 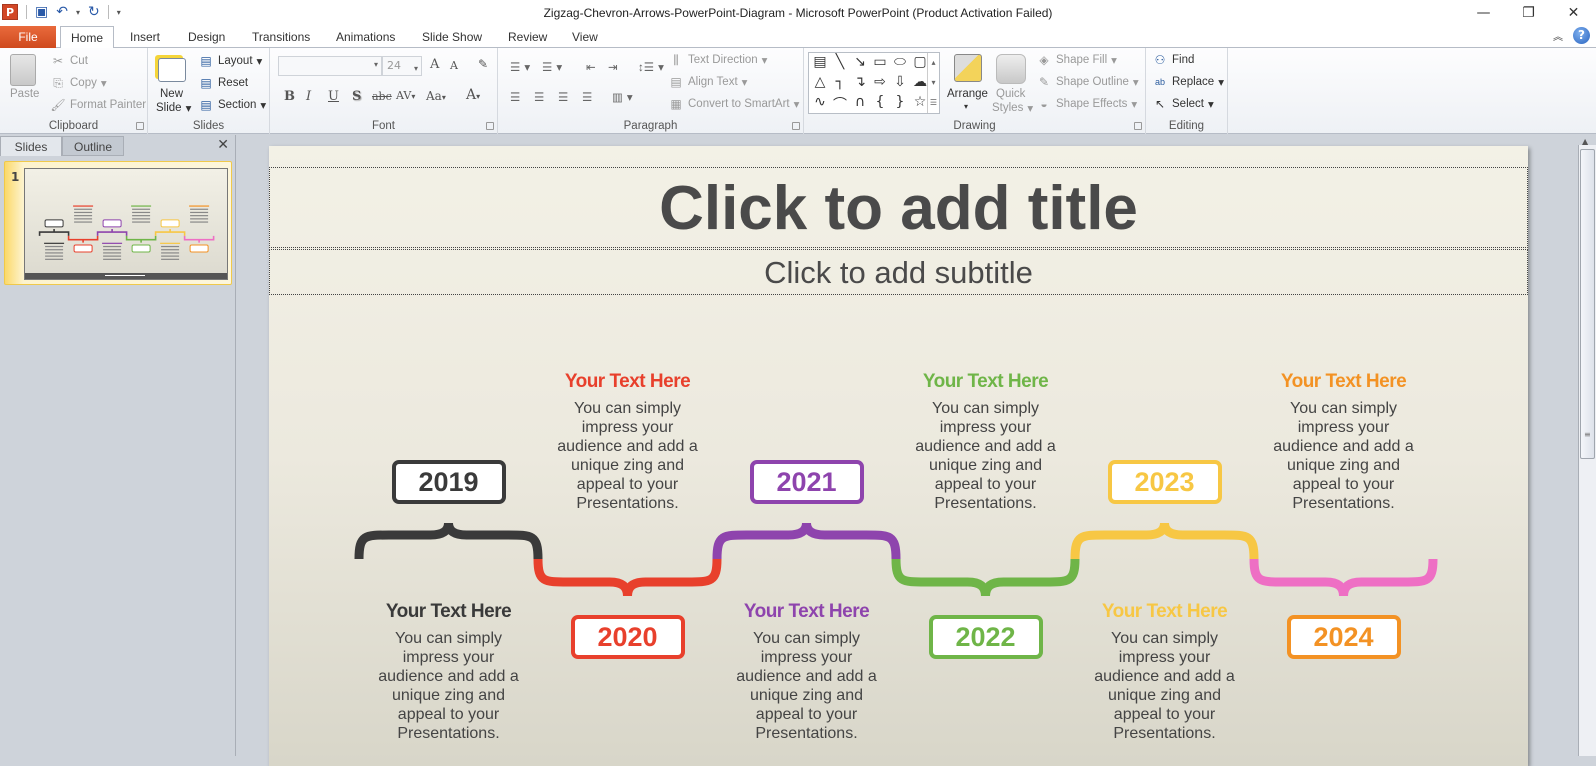 What do you see at coordinates (356, 96) in the screenshot?
I see `shadow-button: S` at bounding box center [356, 96].